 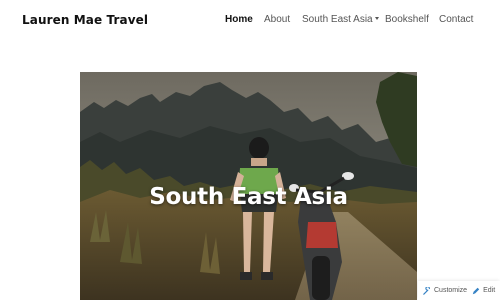 I want to click on hero-title: South East Asia, so click(x=248, y=197).